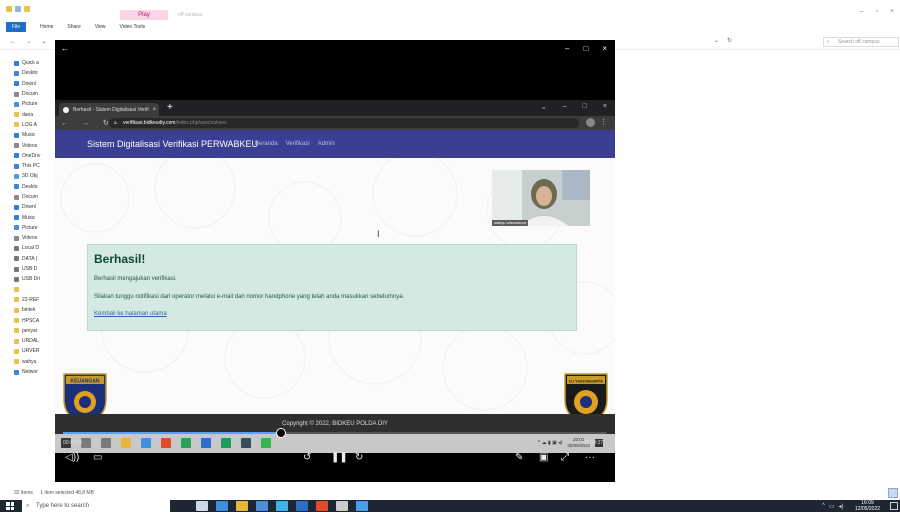 The height and width of the screenshot is (512, 900). Describe the element at coordinates (109, 109) in the screenshot. I see `browser-tab: Berhasil - Sistem Digitalisasi Verifi ×` at that location.